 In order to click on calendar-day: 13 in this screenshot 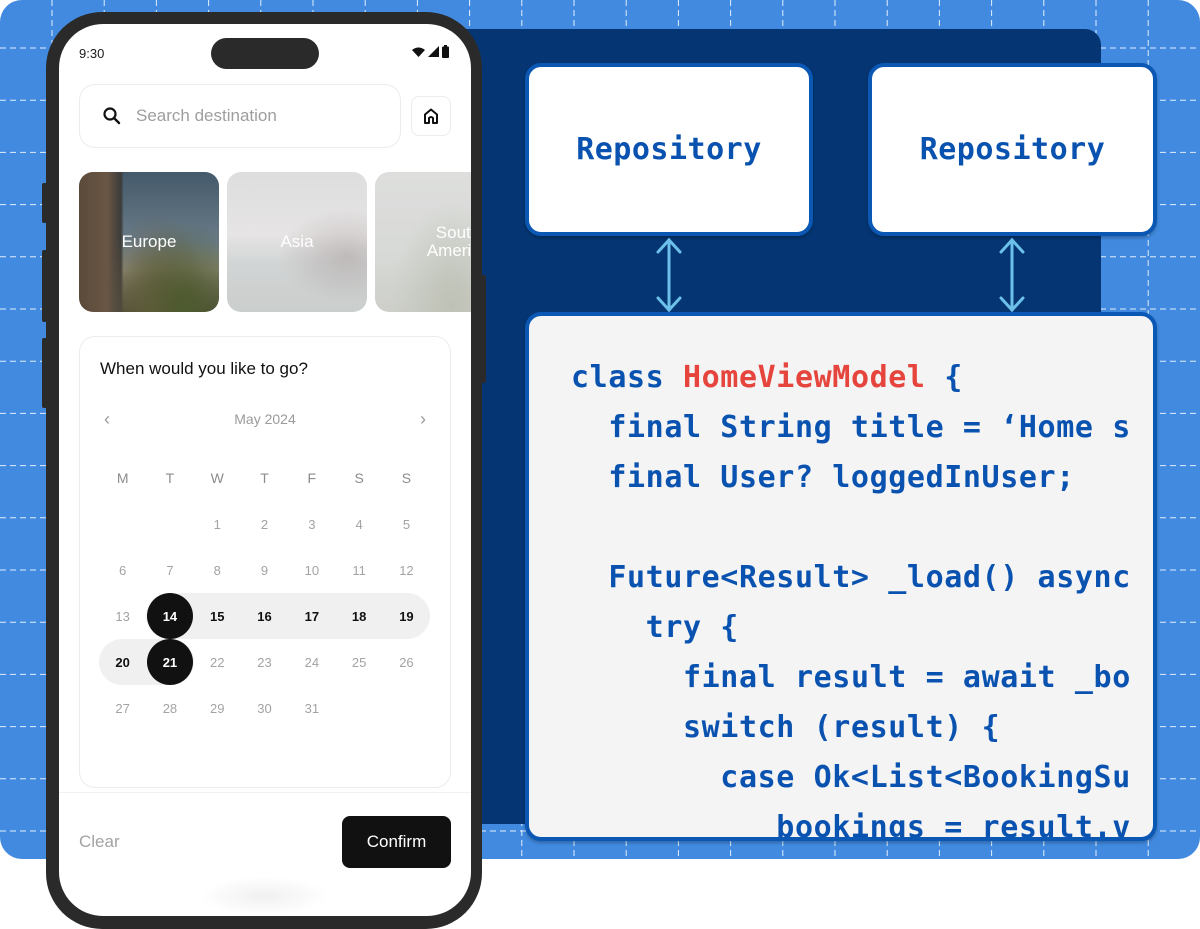, I will do `click(122, 616)`.